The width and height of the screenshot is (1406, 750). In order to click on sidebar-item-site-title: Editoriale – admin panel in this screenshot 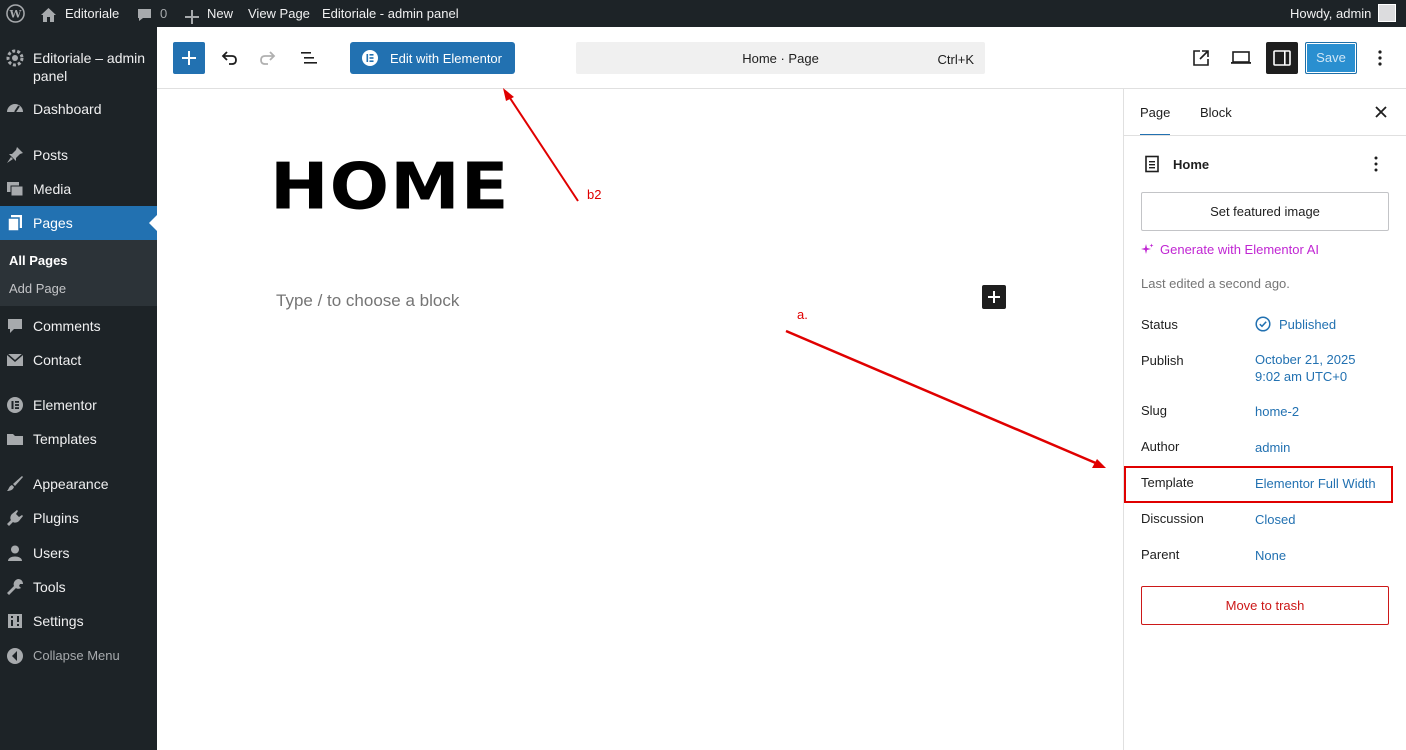, I will do `click(78, 67)`.